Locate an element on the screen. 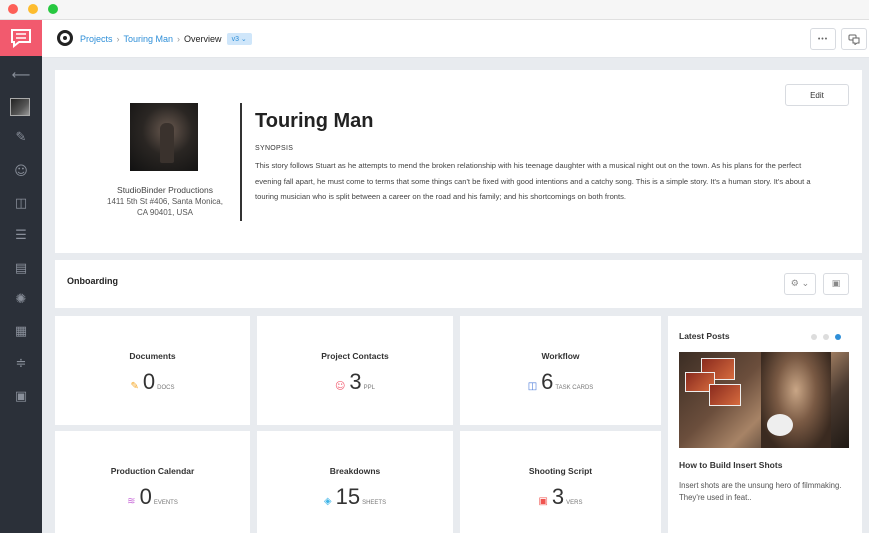  comments-button is located at coordinates (854, 39).